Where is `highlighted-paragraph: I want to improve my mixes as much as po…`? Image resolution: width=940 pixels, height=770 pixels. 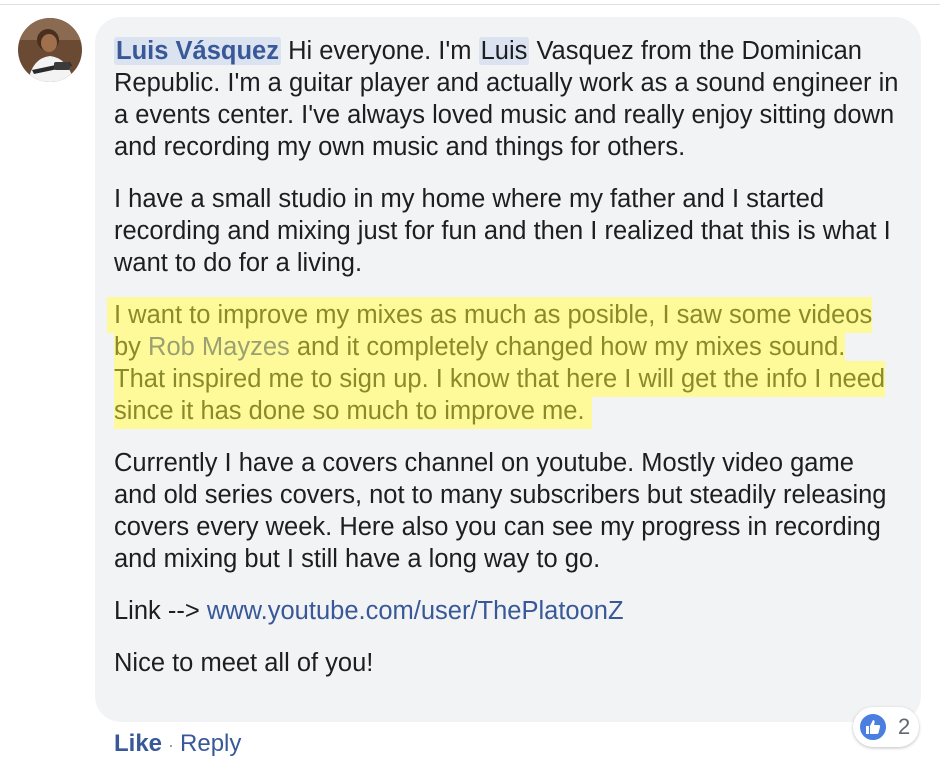 highlighted-paragraph: I want to improve my mixes as much as po… is located at coordinates (503, 363).